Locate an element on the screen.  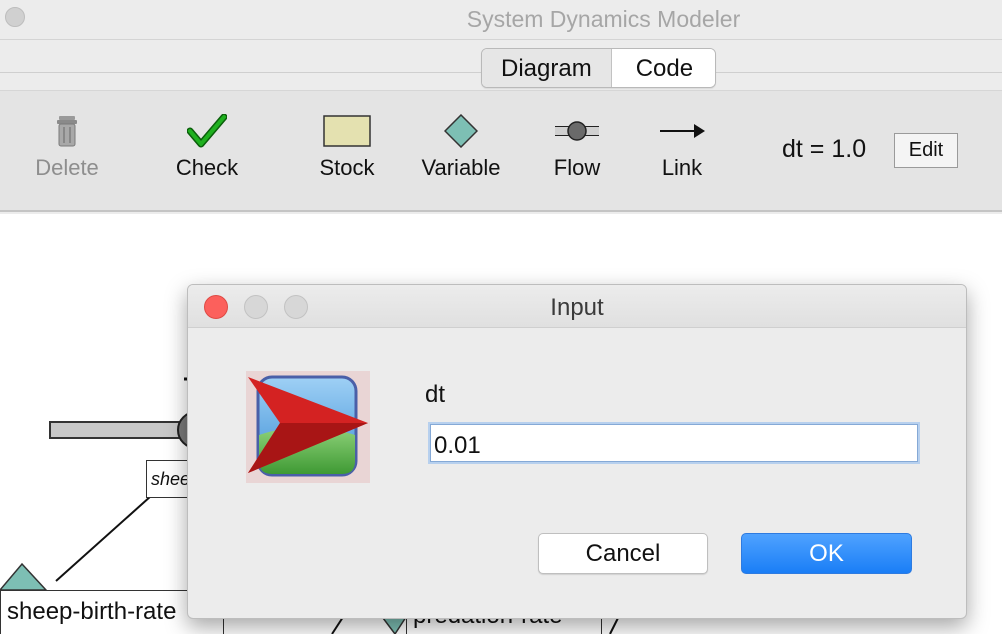
dt-input is located at coordinates (674, 443).